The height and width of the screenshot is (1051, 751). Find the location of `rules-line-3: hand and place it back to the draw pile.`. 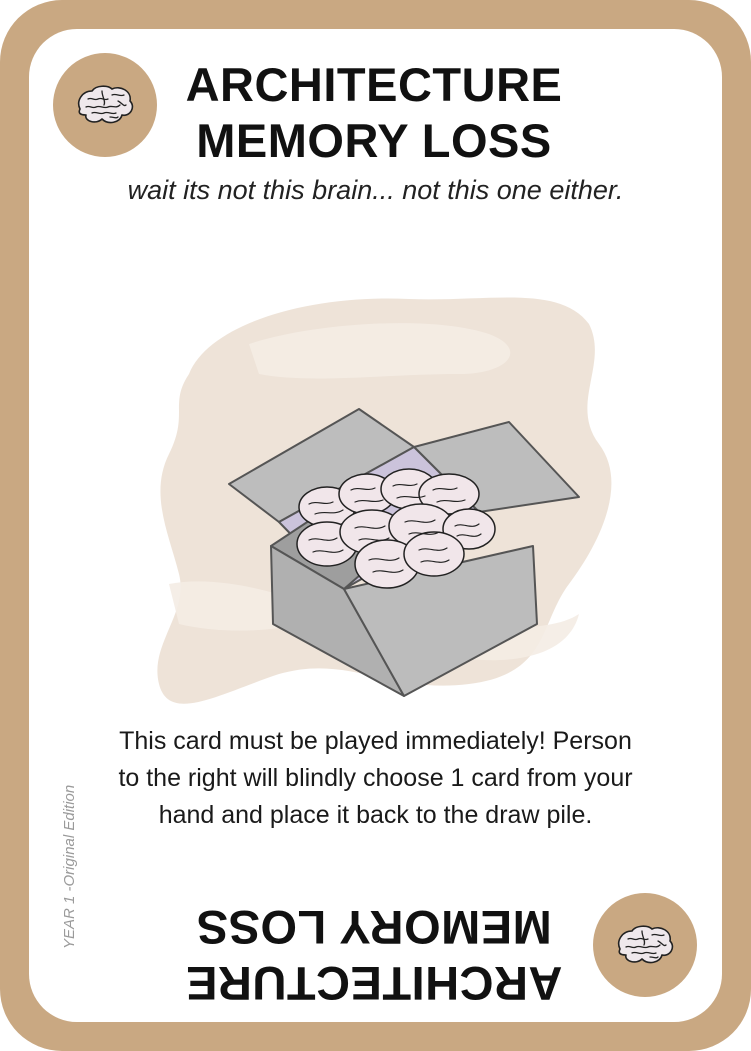

rules-line-3: hand and place it back to the draw pile. is located at coordinates (375, 815).